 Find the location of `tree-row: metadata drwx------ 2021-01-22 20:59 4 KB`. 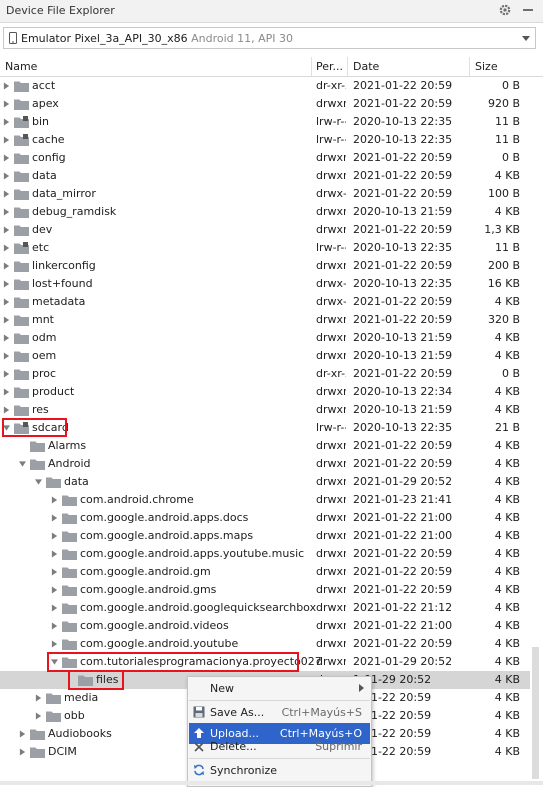

tree-row: metadata drwx------ 2021-01-22 20:59 4 KB is located at coordinates (265, 302).